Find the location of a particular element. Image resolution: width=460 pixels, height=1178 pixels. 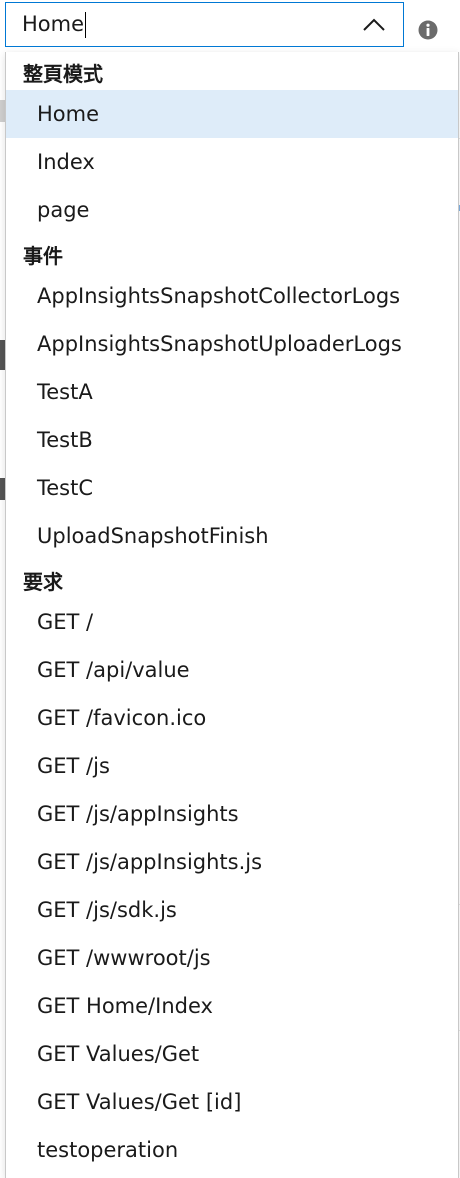

list-item: testoperation is located at coordinates (232, 1150).